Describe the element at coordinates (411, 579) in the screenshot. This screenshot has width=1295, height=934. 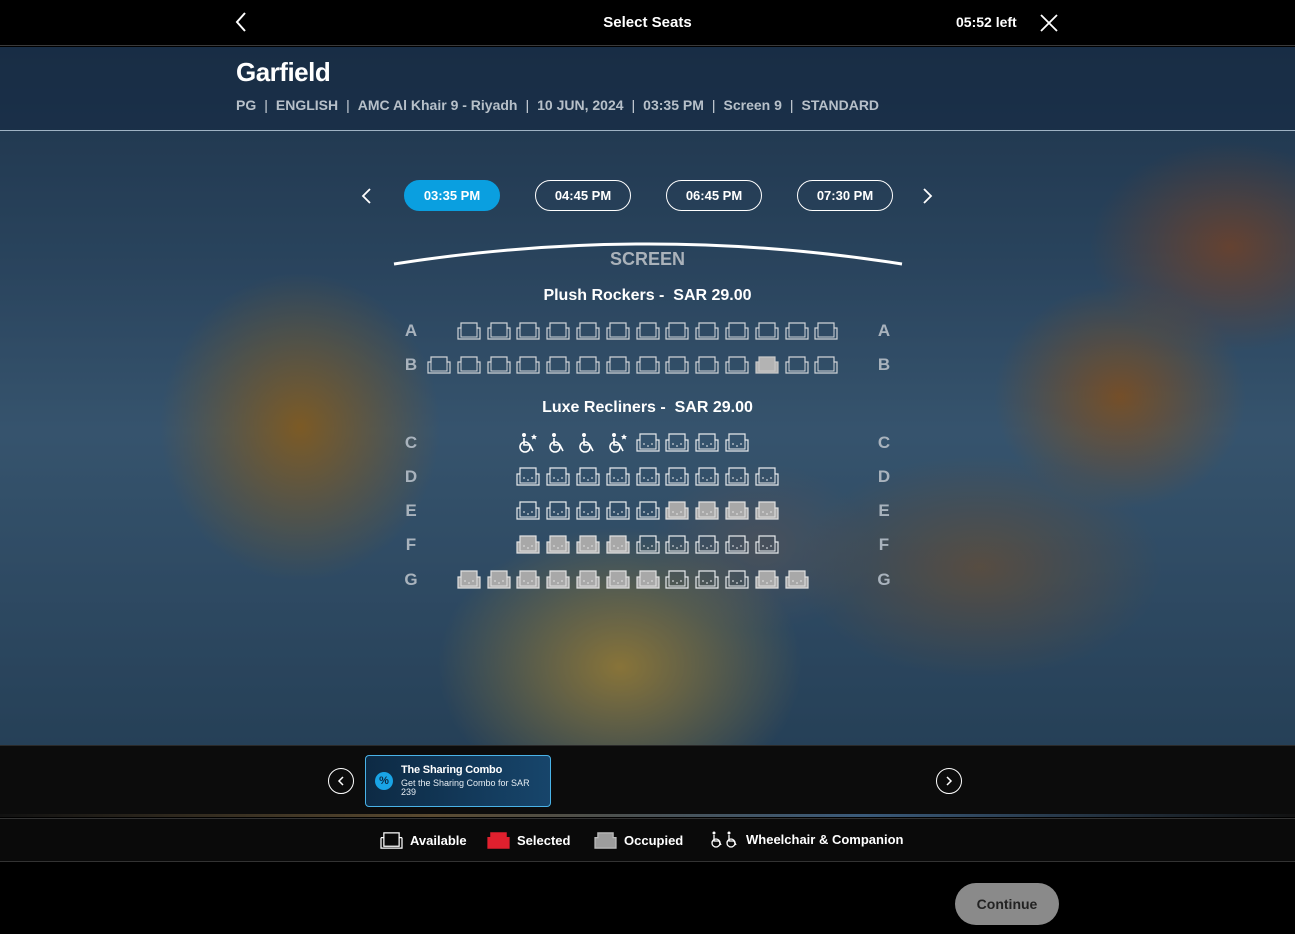
I see `row-label-left: G` at that location.